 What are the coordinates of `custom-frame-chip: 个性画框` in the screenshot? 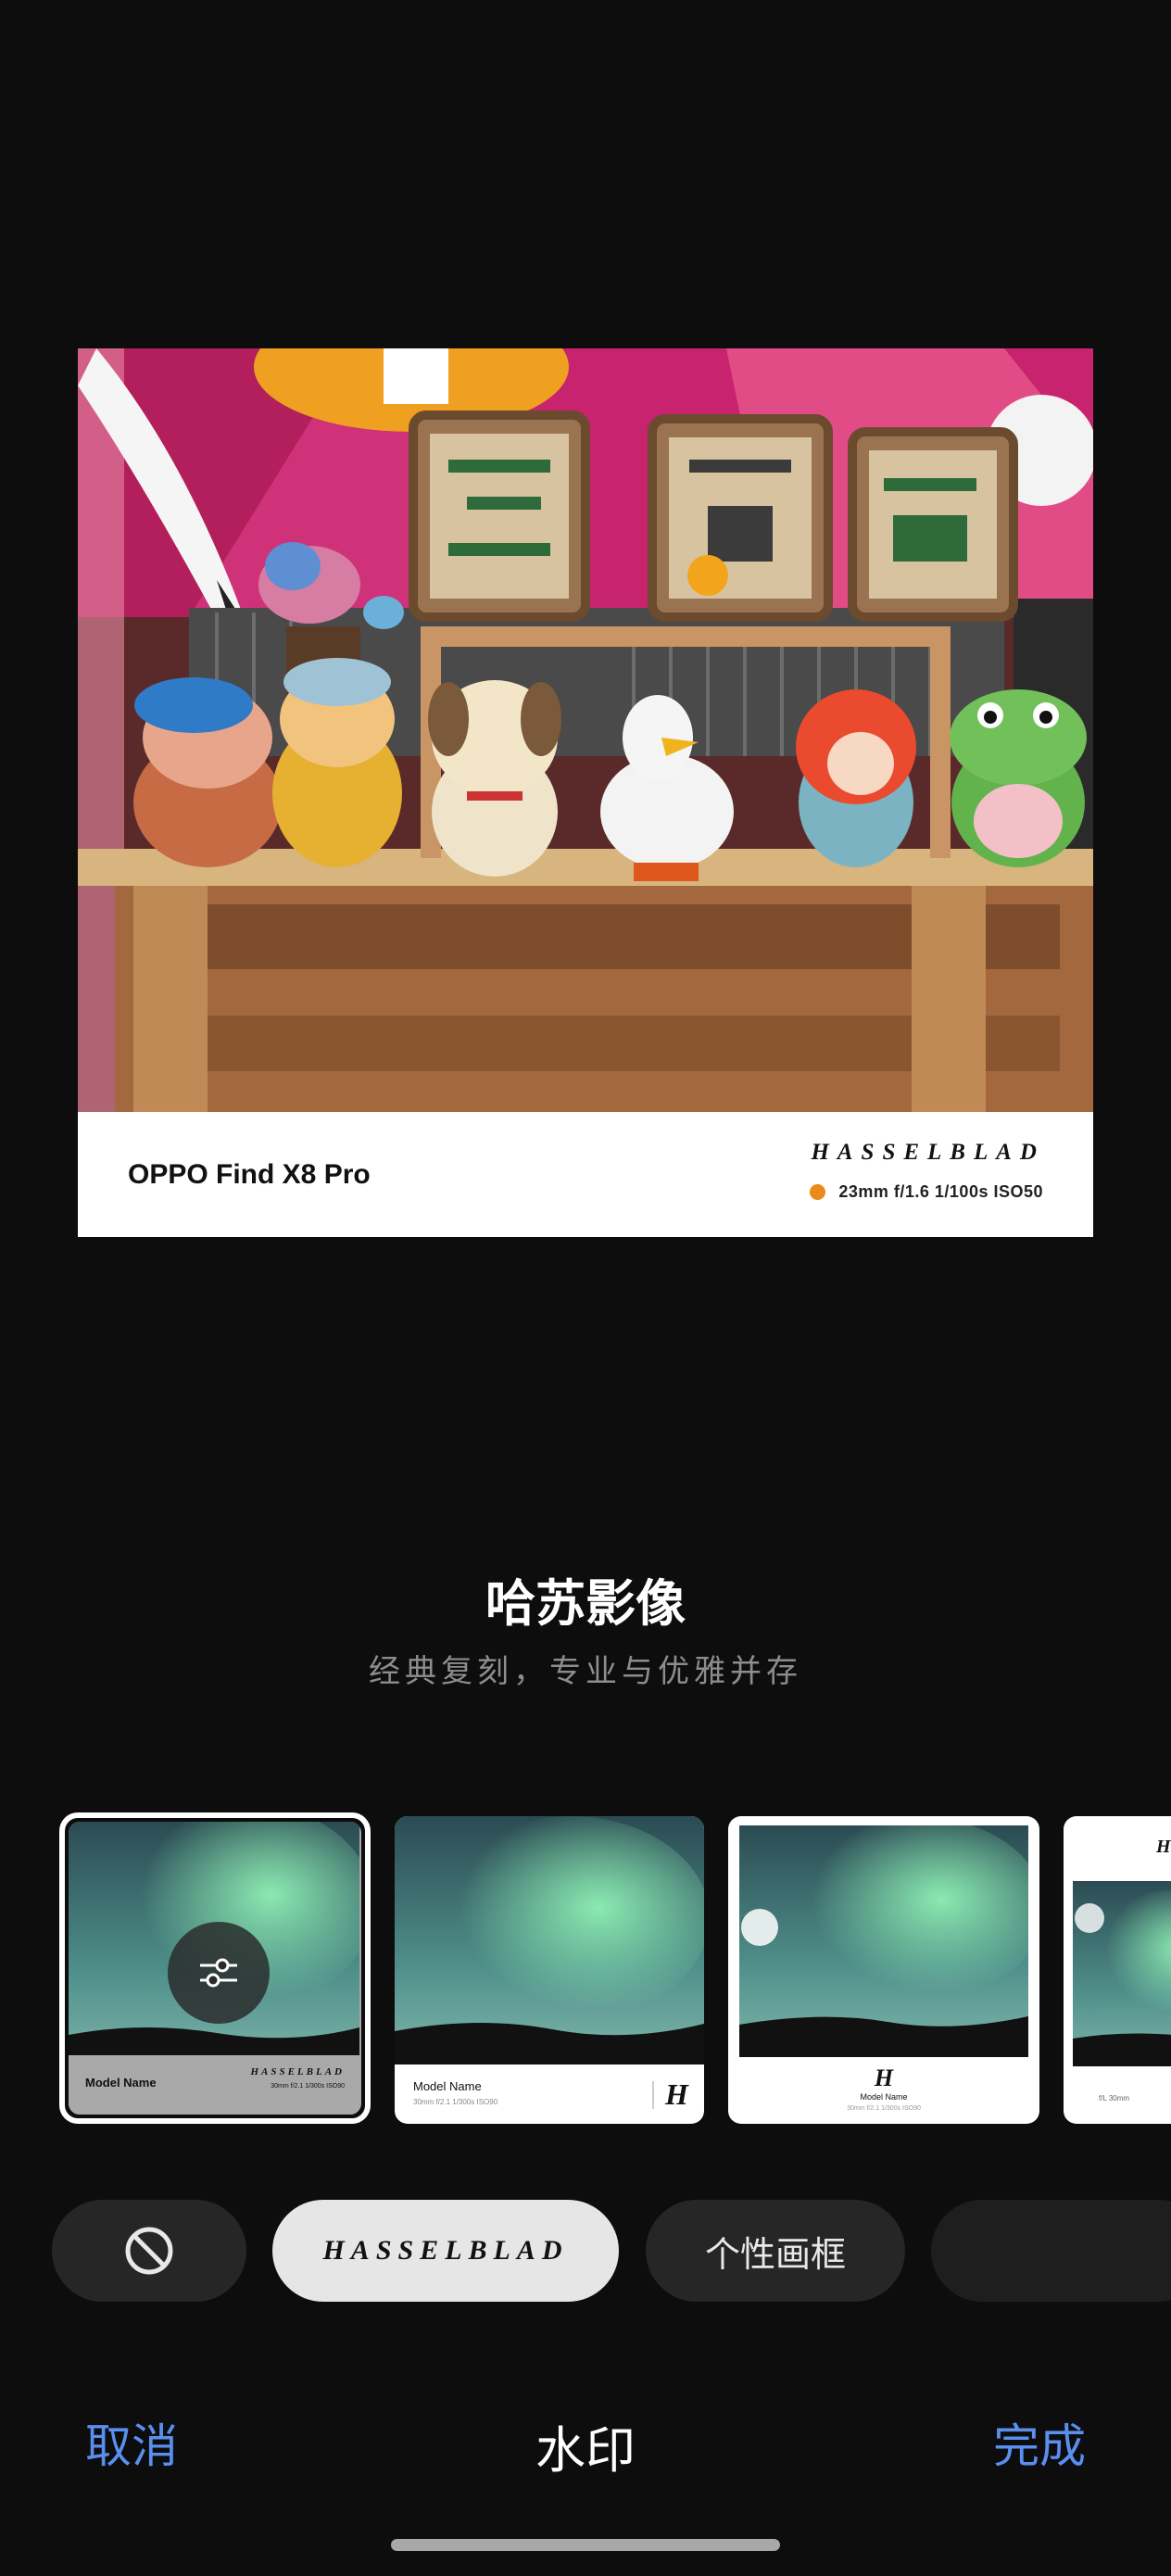 It's located at (776, 2251).